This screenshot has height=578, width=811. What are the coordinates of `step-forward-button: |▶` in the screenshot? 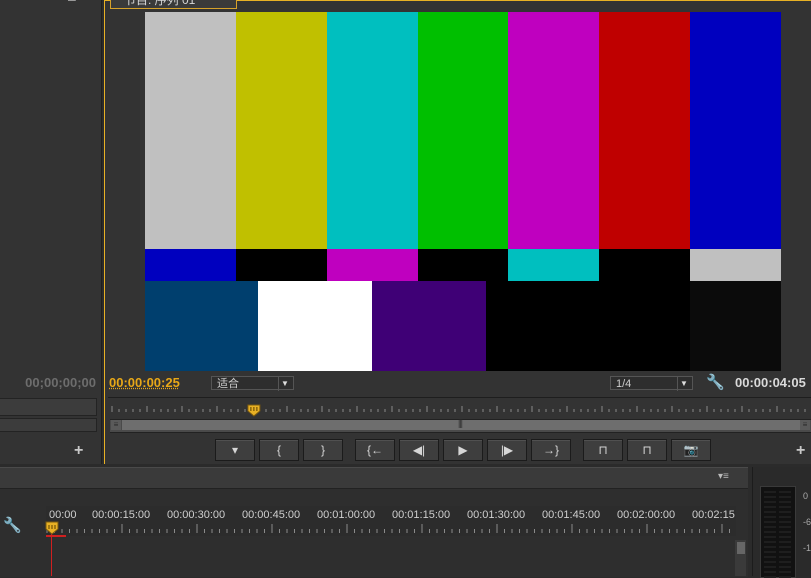 It's located at (507, 450).